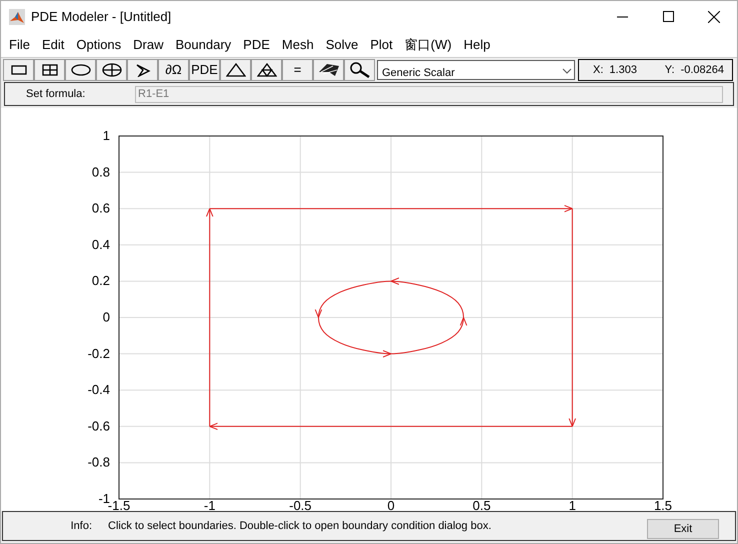  Describe the element at coordinates (300, 504) in the screenshot. I see `x-tick-label: -0.5` at that location.